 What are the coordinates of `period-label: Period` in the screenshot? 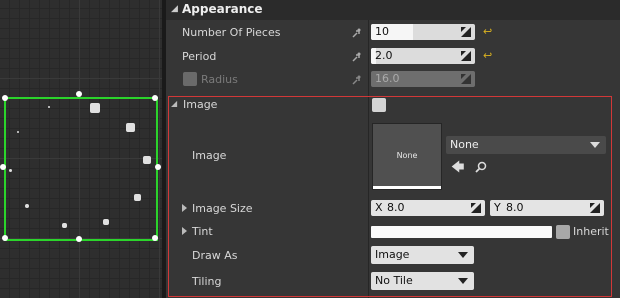 It's located at (199, 56).